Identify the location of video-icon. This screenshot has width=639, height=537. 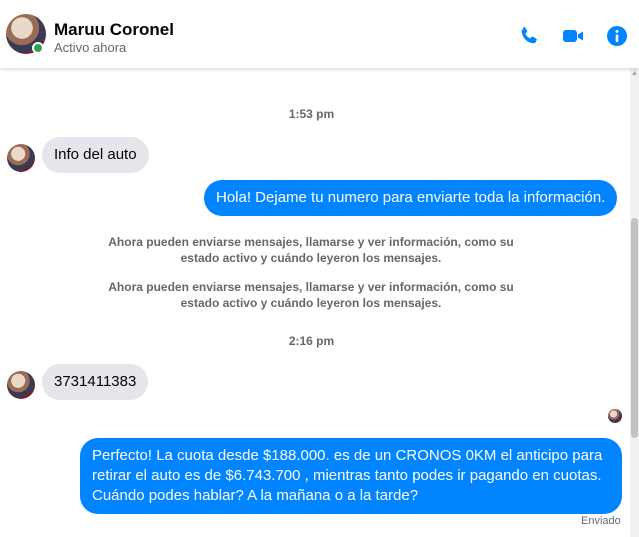
(573, 36).